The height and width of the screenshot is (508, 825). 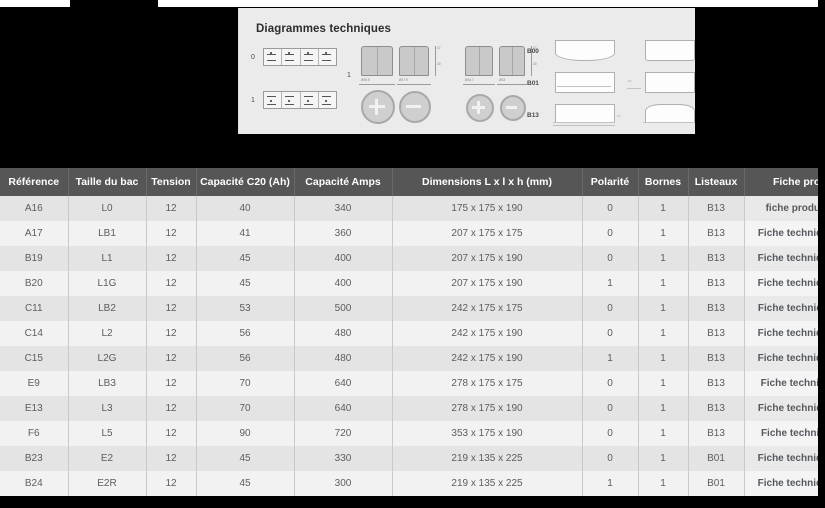 I want to click on table-cell: A16, so click(x=34, y=208).